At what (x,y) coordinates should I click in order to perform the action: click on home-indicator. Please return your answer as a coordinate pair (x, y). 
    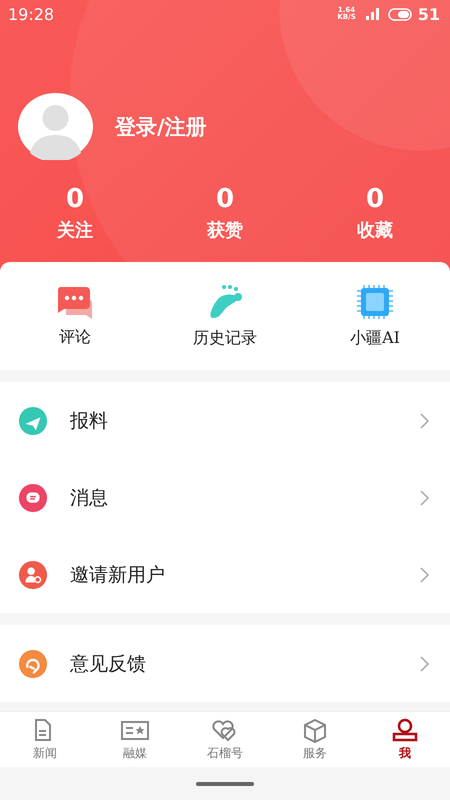
    Looking at the image, I should click on (225, 784).